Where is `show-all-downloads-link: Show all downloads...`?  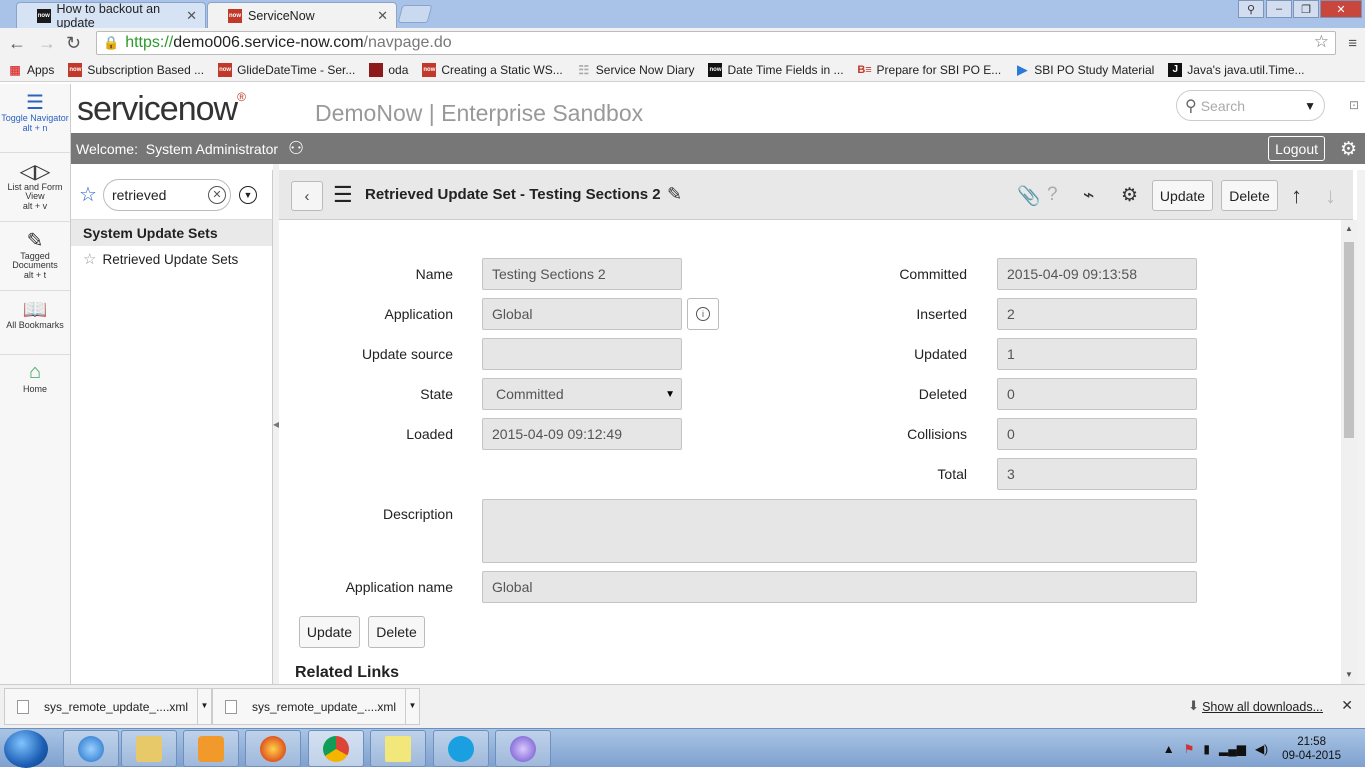 show-all-downloads-link: Show all downloads... is located at coordinates (1262, 707).